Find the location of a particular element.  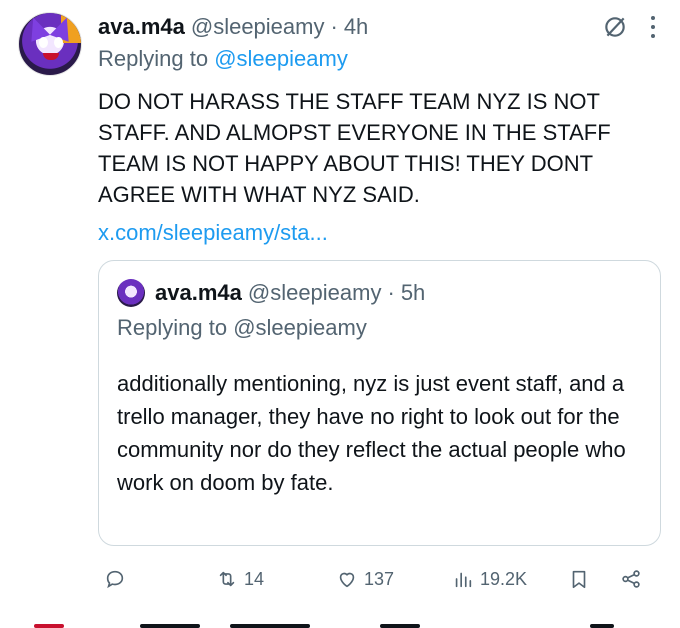

views-count: 19.2K is located at coordinates (504, 578).